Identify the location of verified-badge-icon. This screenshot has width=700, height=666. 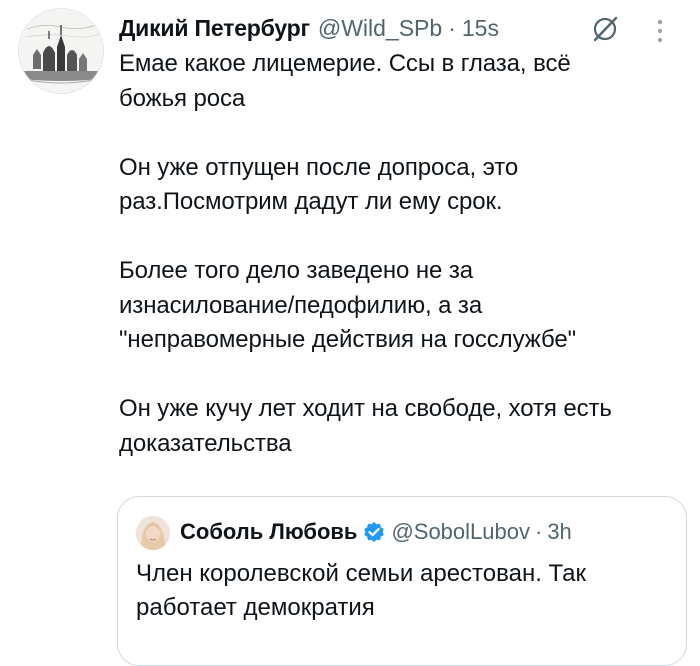
(374, 532).